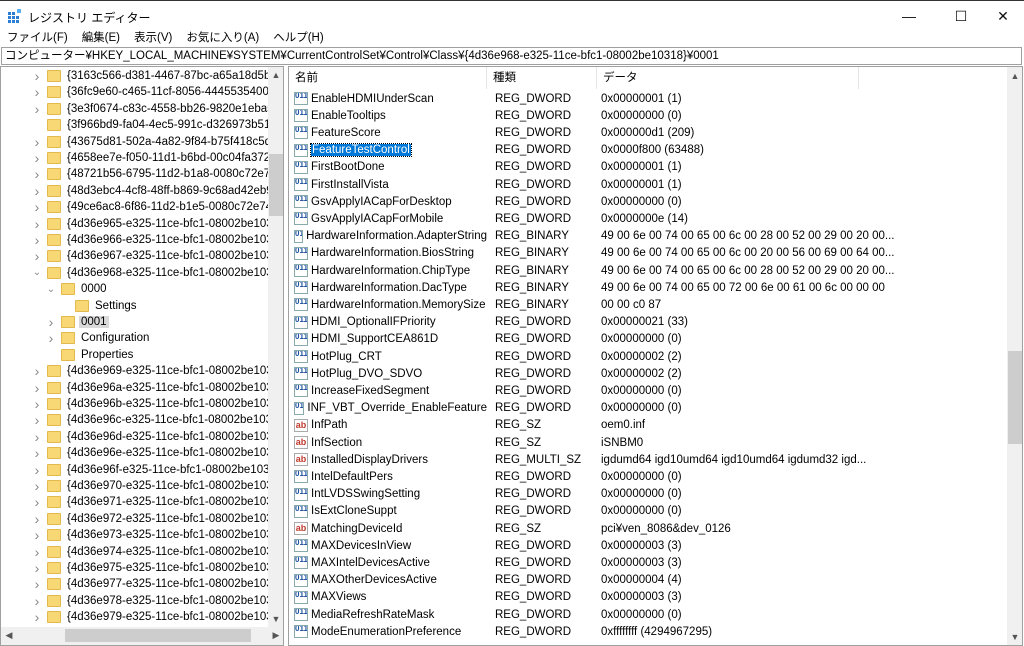  What do you see at coordinates (361, 546) in the screenshot?
I see `value-name: MAXDevicesInView` at bounding box center [361, 546].